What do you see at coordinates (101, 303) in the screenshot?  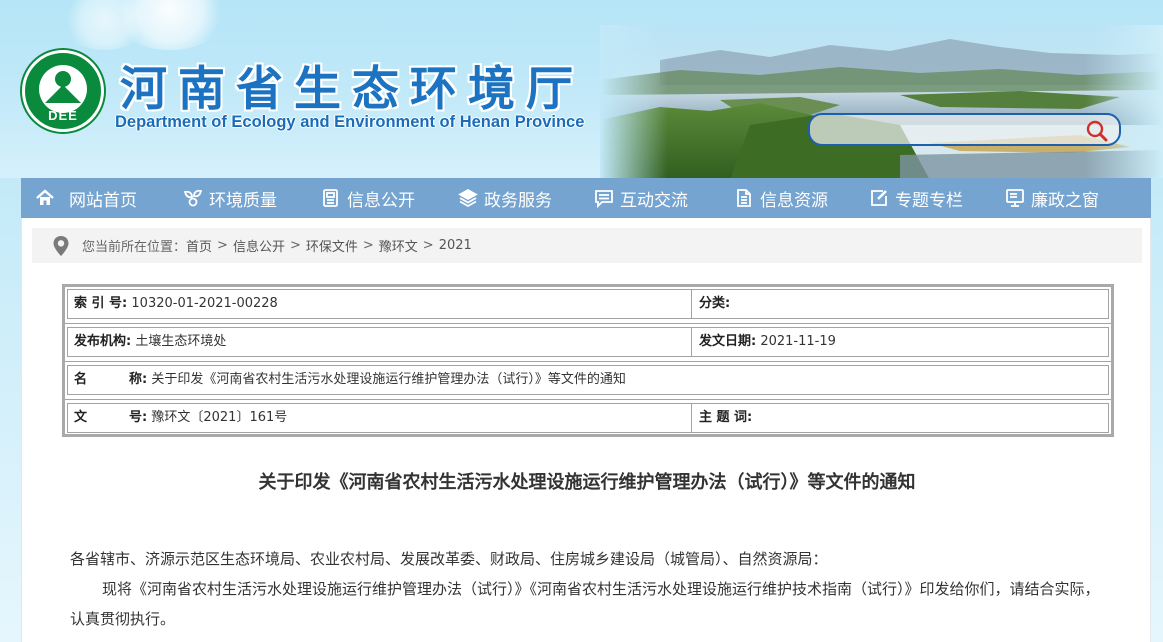 I see `index-label: 索 引 号:` at bounding box center [101, 303].